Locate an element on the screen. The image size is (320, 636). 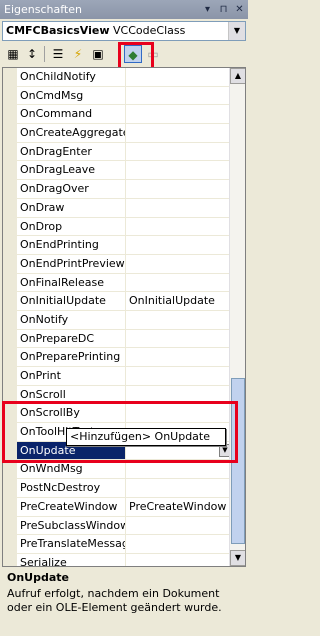
grid-row: OnPrint is located at coordinates (124, 376).